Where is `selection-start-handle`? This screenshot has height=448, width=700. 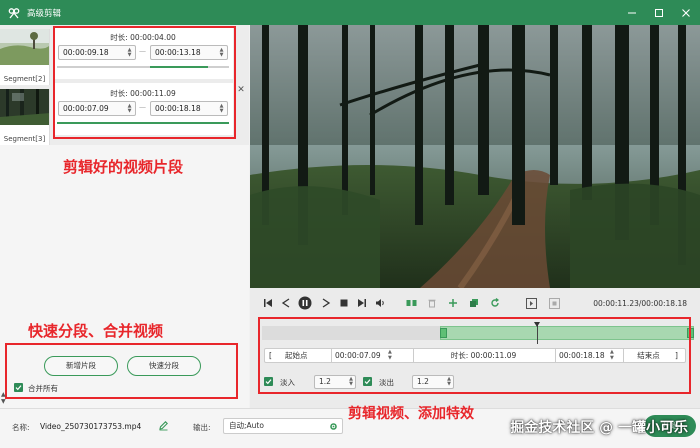 selection-start-handle is located at coordinates (443, 333).